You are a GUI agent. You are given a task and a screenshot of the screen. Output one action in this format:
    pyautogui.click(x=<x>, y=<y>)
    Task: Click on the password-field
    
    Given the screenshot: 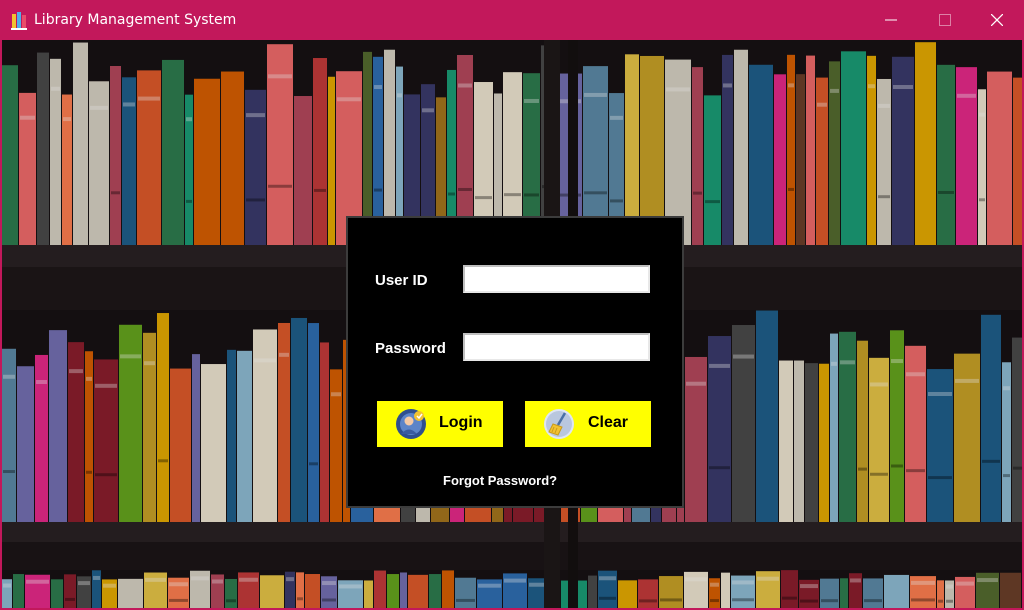 What is the action you would take?
    pyautogui.click(x=556, y=347)
    